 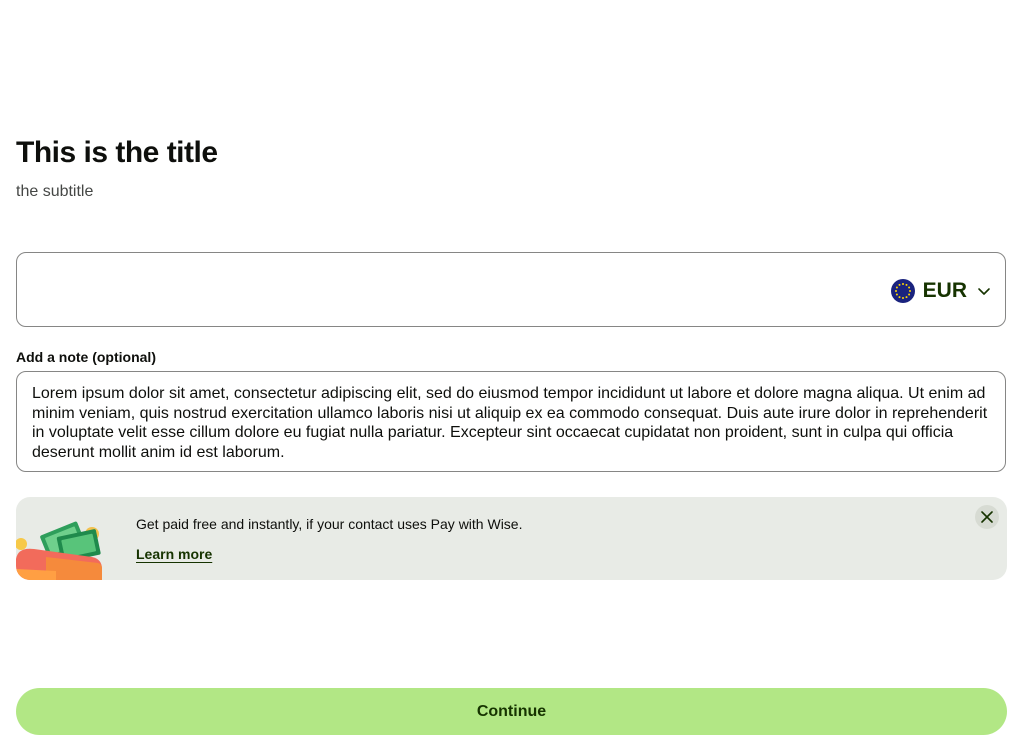 I want to click on currency-code: EUR, so click(x=944, y=290).